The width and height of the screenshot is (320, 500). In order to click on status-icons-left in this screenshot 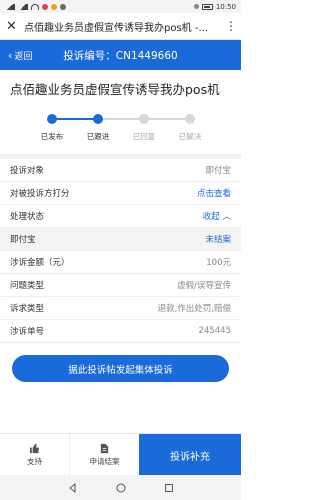, I will do `click(35, 6)`.